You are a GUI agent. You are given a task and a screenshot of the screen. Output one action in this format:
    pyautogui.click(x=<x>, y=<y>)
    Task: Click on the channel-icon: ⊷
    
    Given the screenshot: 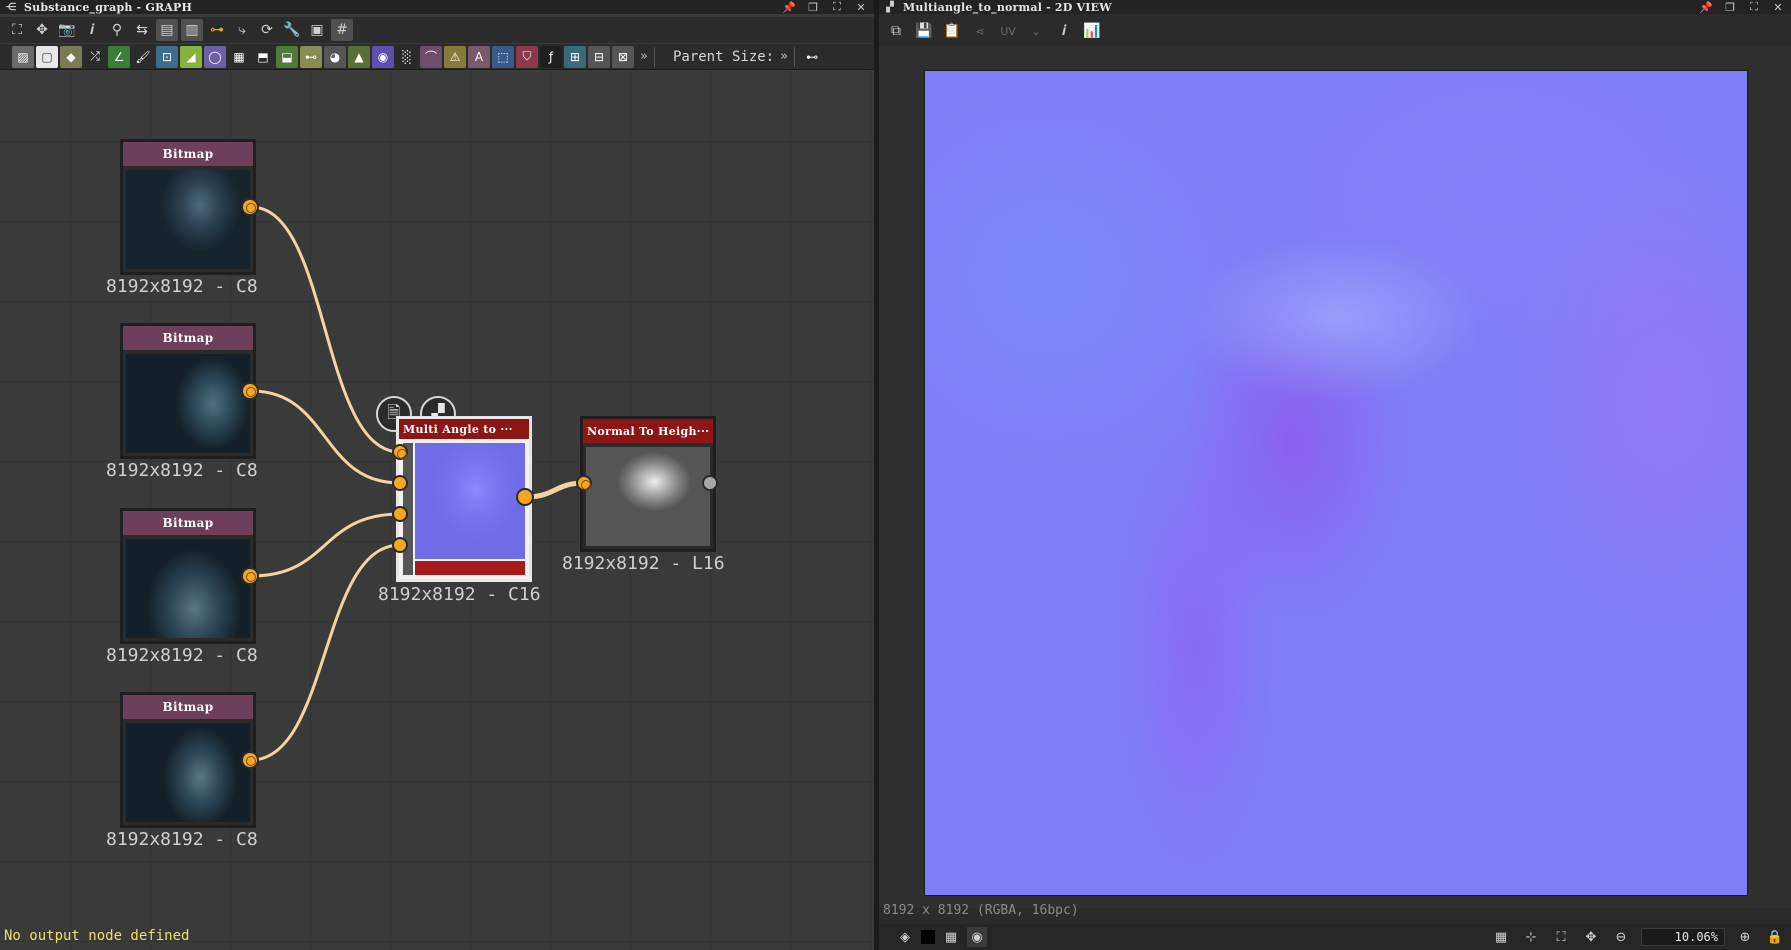 What is the action you would take?
    pyautogui.click(x=311, y=56)
    